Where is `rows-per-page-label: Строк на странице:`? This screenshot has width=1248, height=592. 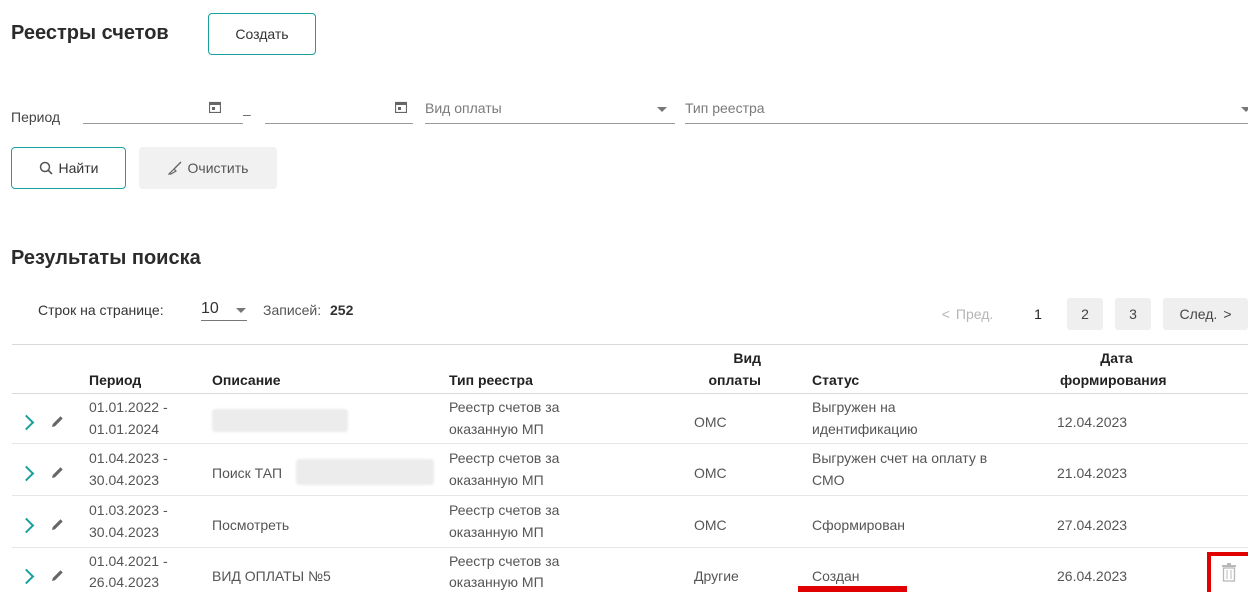 rows-per-page-label: Строк на странице: is located at coordinates (101, 310).